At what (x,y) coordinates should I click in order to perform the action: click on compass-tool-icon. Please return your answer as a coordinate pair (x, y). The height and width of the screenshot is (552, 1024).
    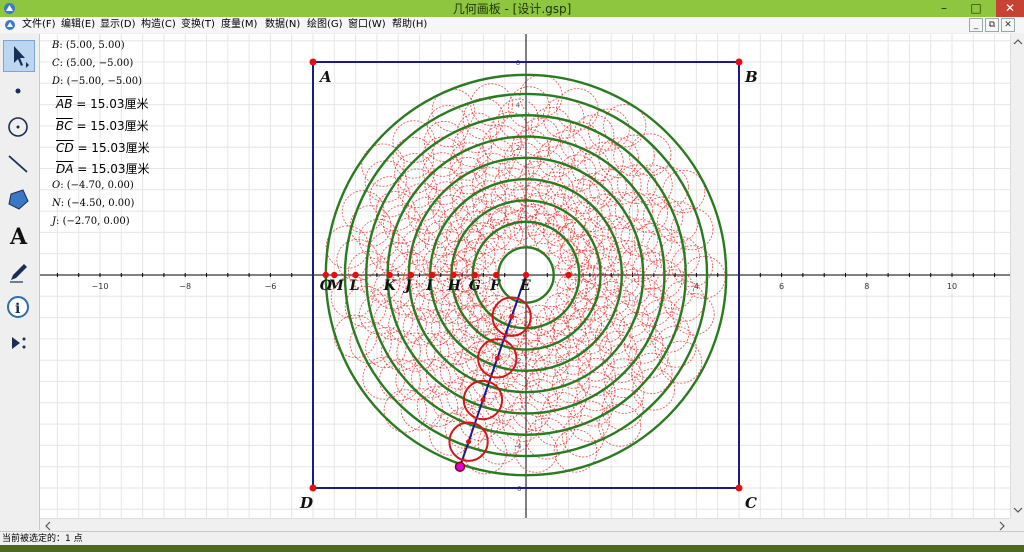
    Looking at the image, I should click on (18, 127).